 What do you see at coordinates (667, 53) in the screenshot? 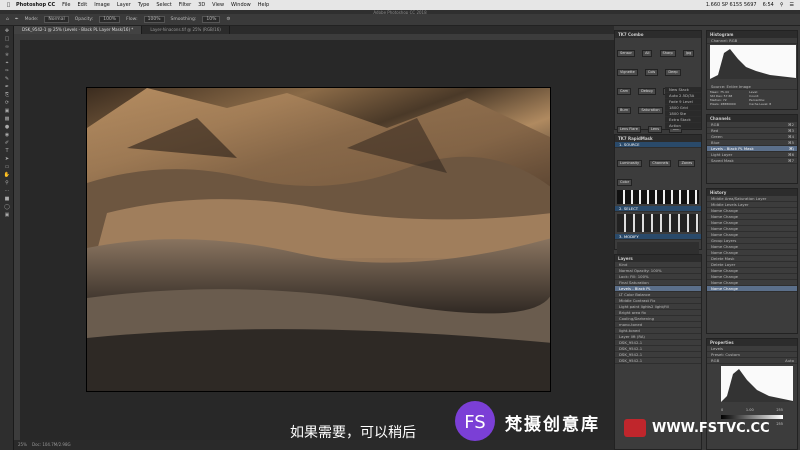
I see `tk7-button-sharp: Sharp` at bounding box center [667, 53].